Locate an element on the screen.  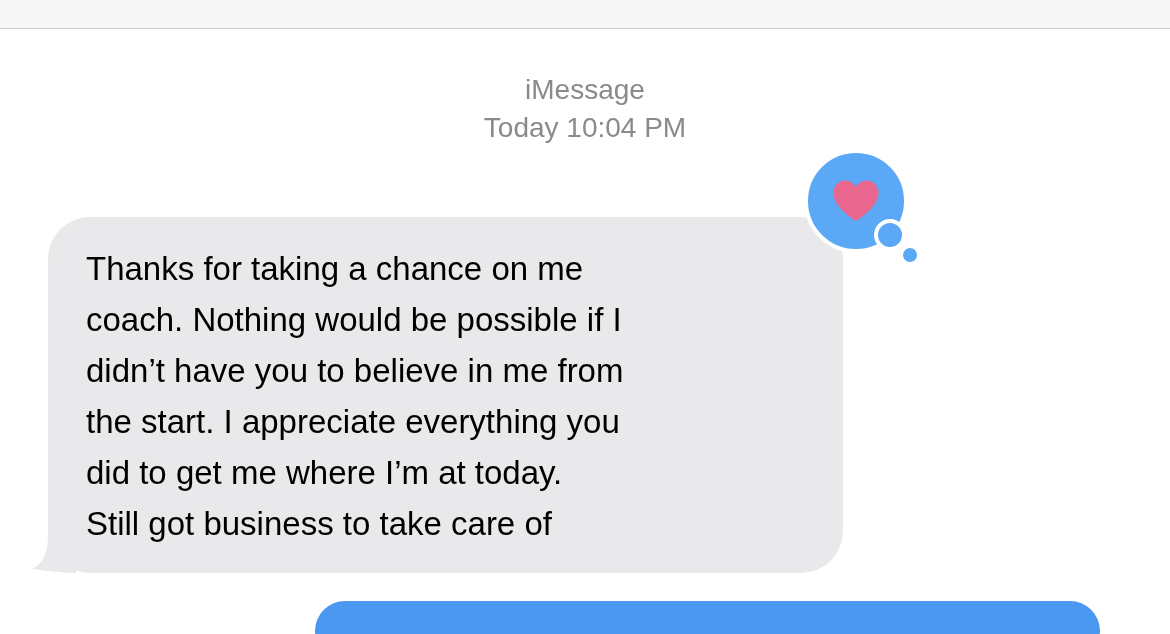
timestamp: Today 10:04 PM is located at coordinates (585, 128).